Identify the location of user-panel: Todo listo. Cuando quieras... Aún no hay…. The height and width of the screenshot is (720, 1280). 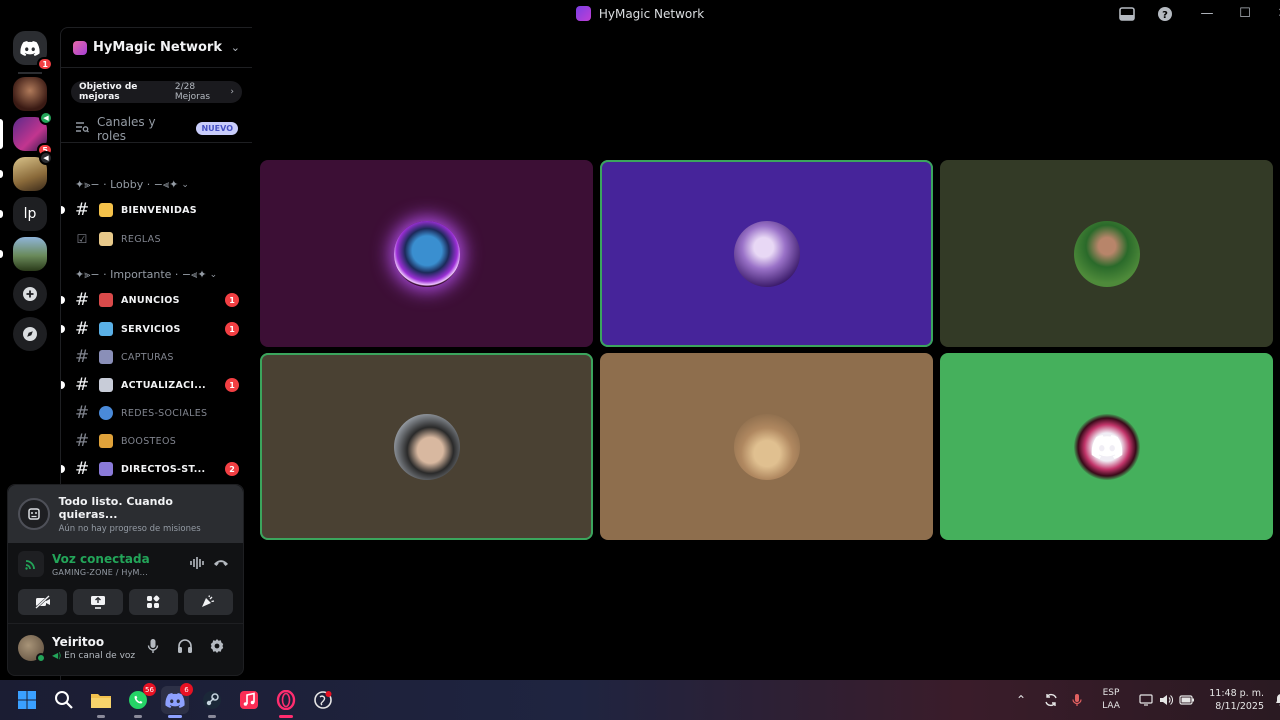
(125, 580).